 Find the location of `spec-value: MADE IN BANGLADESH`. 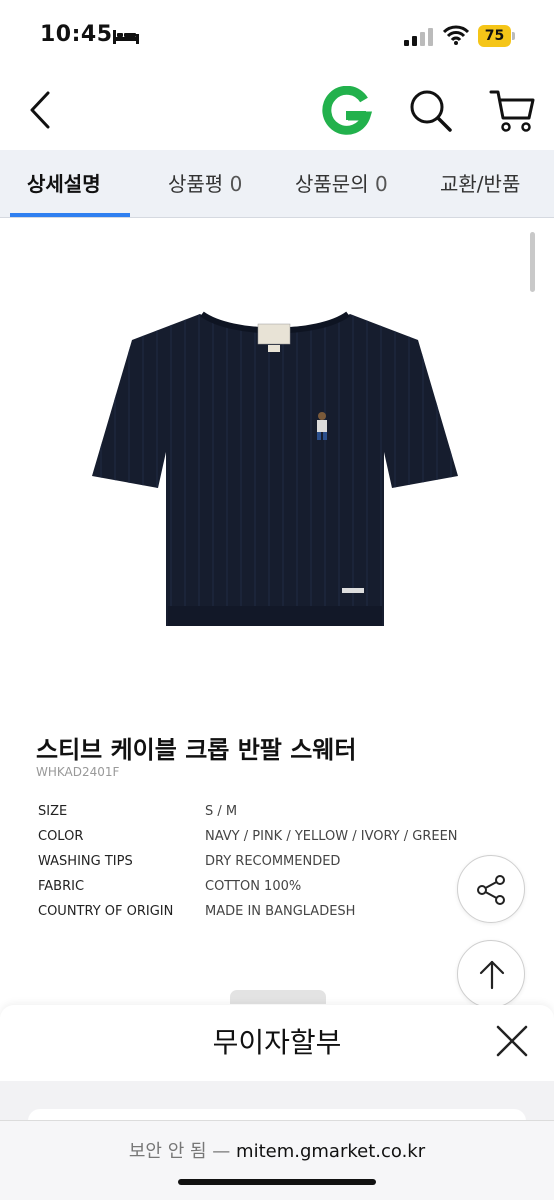

spec-value: MADE IN BANGLADESH is located at coordinates (280, 911).